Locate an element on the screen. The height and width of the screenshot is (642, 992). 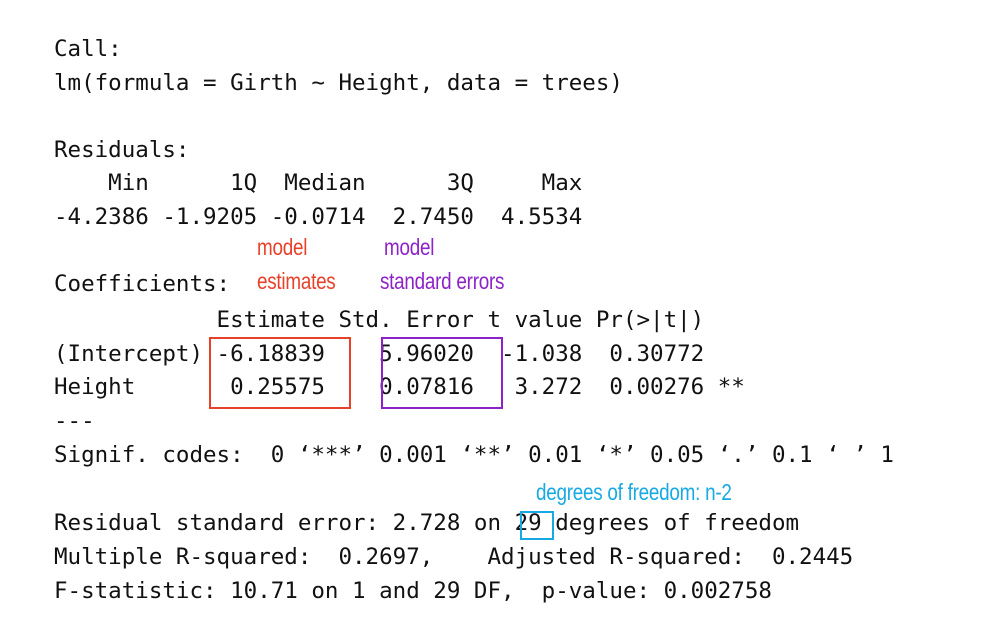
degrees-of-freedom-annotation: degrees of freedom: n-2 is located at coordinates (634, 492).